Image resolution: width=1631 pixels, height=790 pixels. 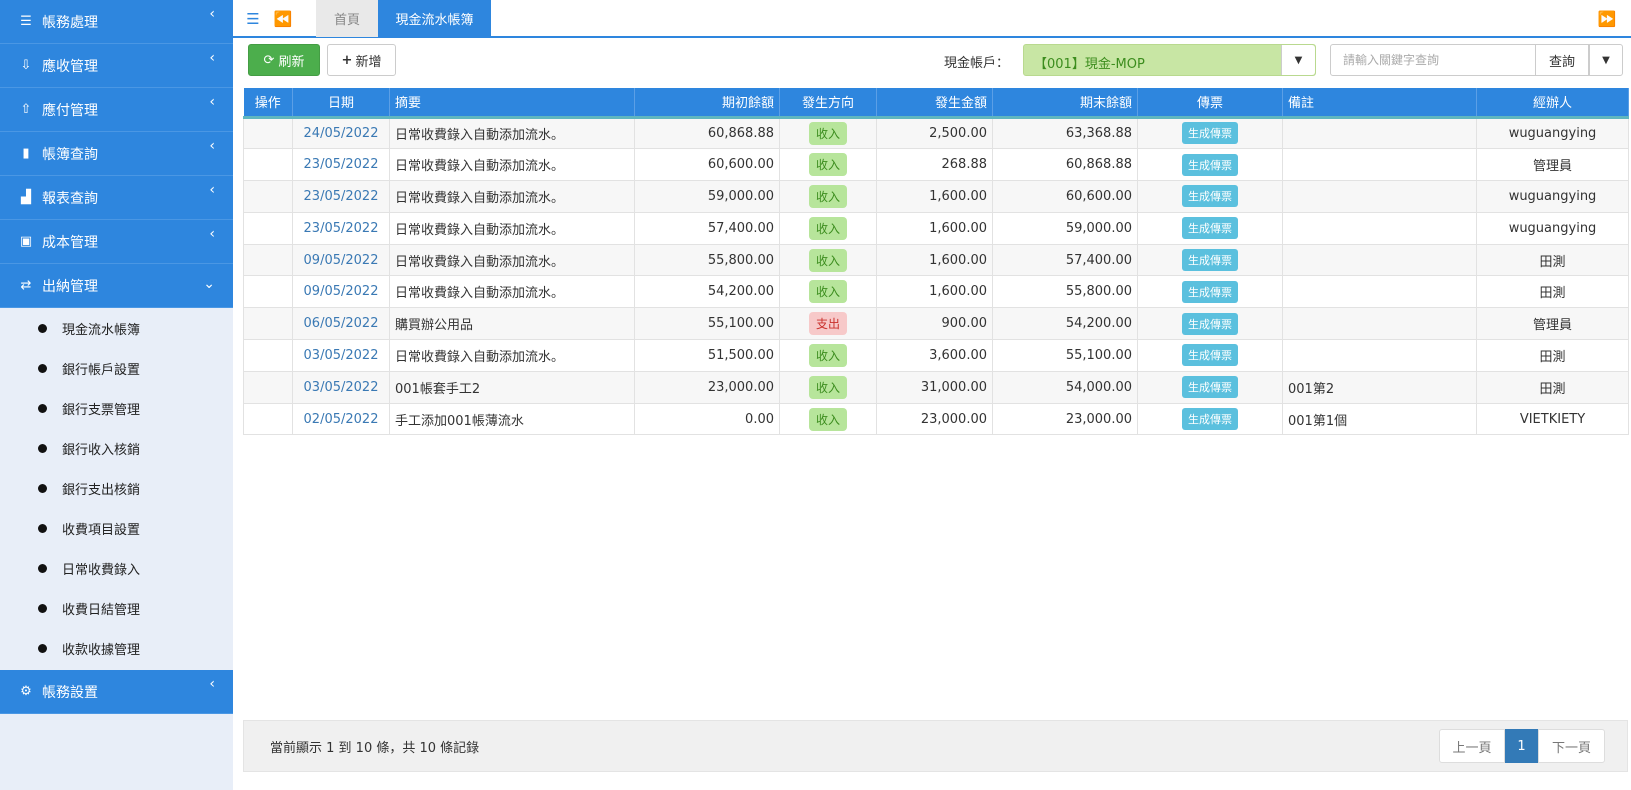 I want to click on date-link: 24/05/2022, so click(x=341, y=133).